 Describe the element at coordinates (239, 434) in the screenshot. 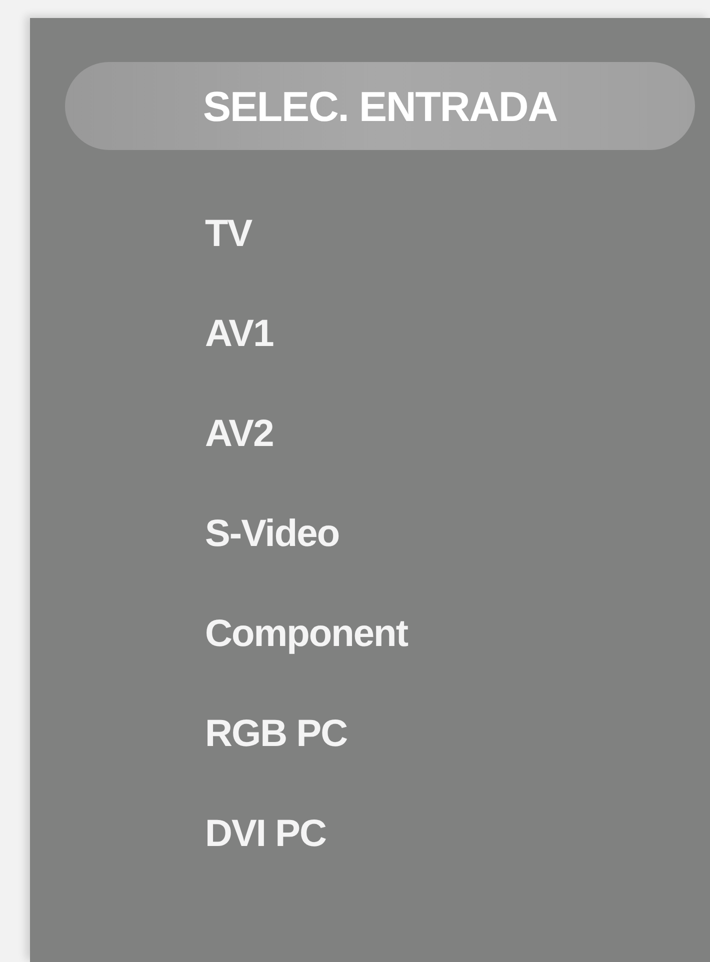

I see `input-option: AV2` at that location.